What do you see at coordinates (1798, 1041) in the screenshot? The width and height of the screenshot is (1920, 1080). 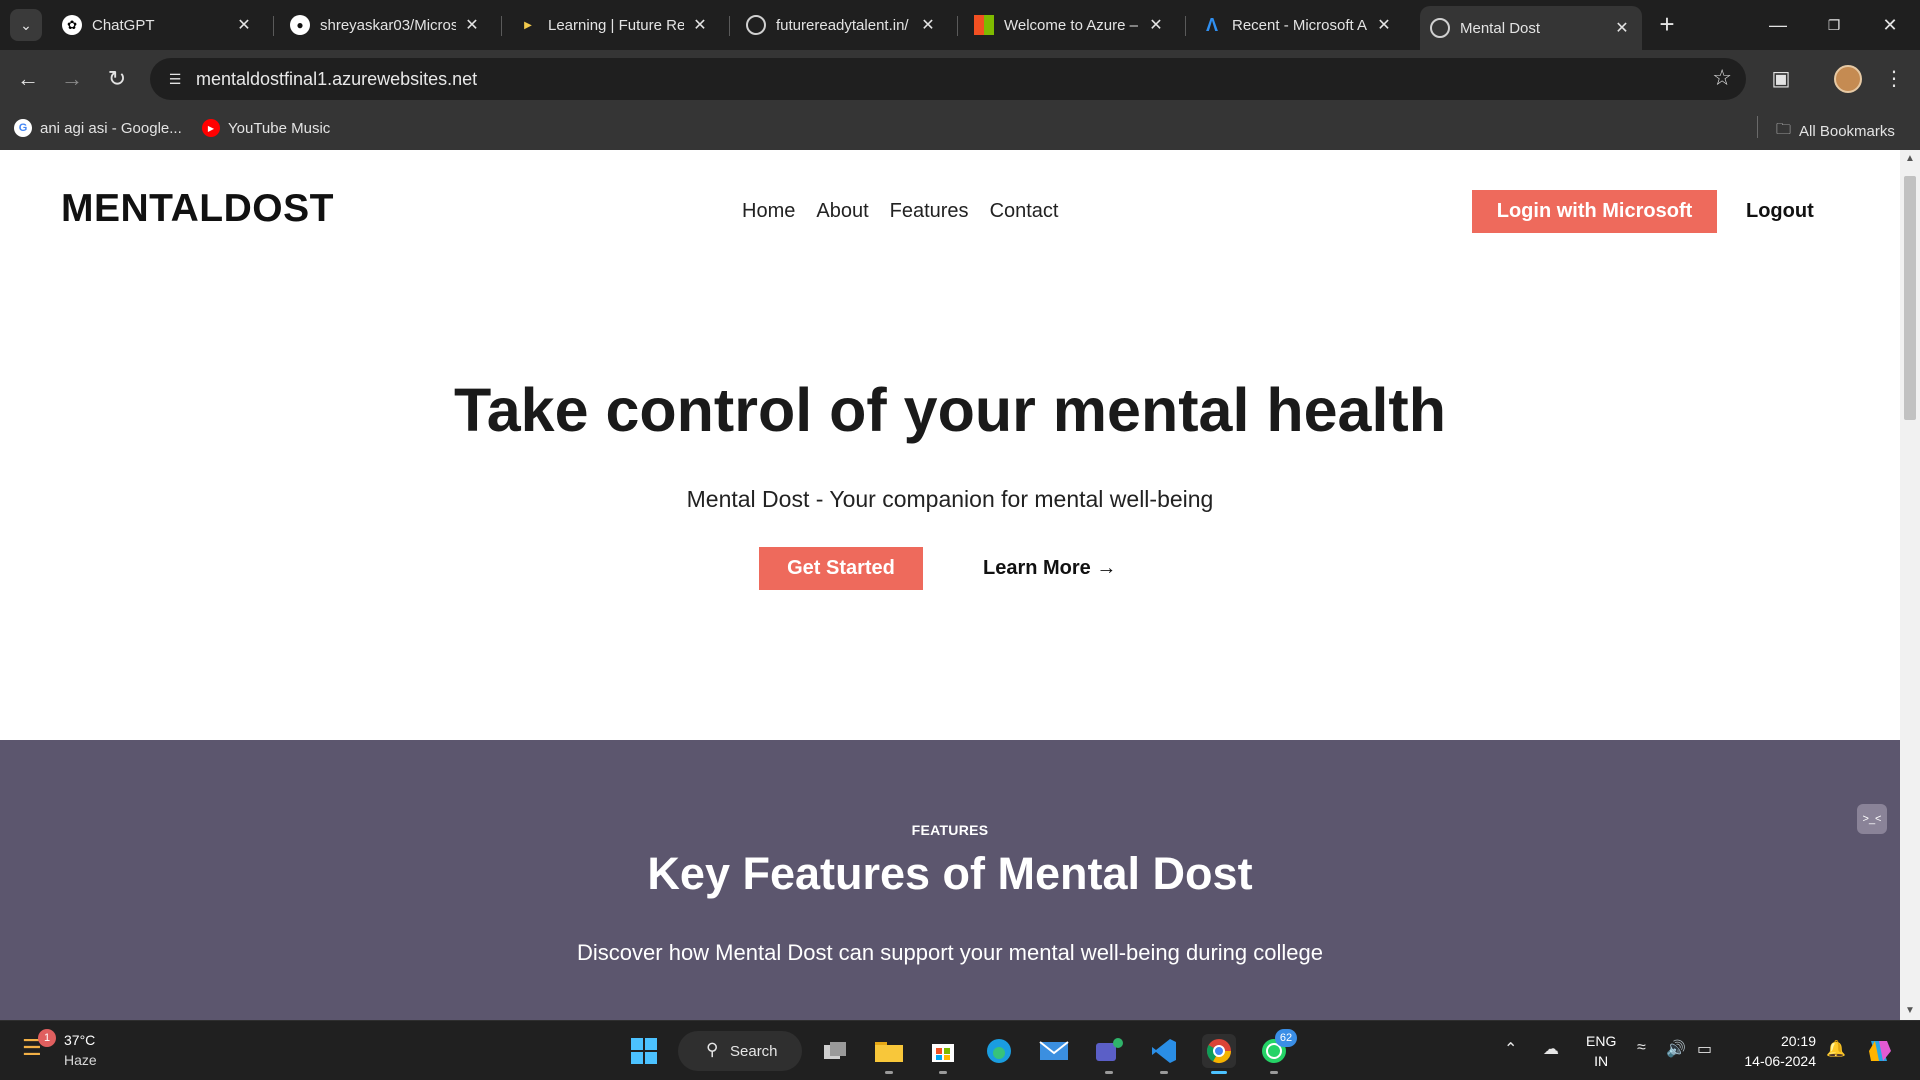 I see `clock-time: 20:19` at bounding box center [1798, 1041].